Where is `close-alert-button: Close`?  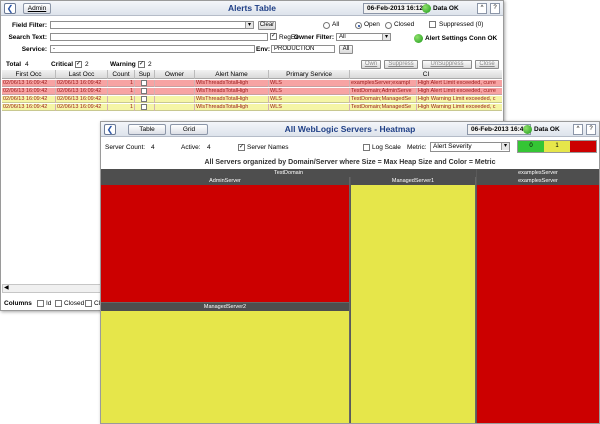
close-alert-button: Close is located at coordinates (487, 64).